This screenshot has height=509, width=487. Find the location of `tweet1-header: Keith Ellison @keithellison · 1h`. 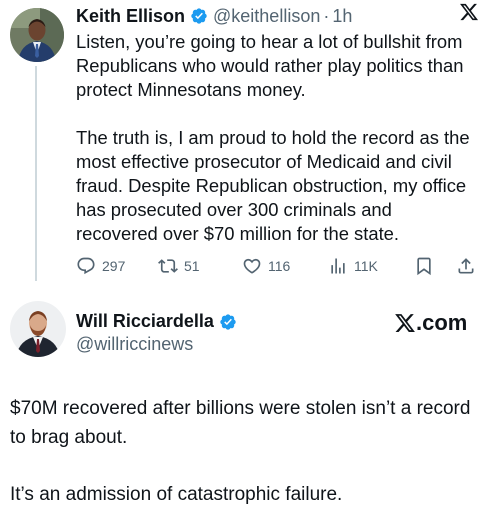

tweet1-header: Keith Ellison @keithellison · 1h is located at coordinates (276, 16).